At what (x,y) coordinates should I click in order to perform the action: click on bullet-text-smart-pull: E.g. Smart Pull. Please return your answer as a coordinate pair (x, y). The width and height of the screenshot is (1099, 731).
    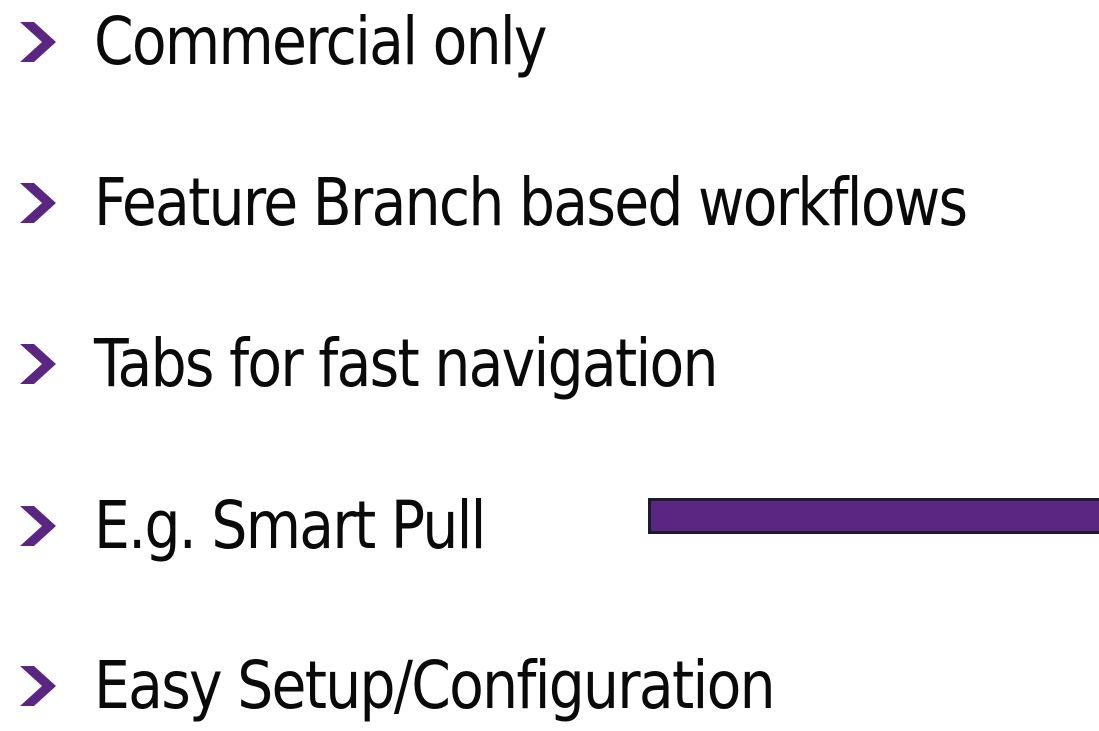
    Looking at the image, I should click on (290, 525).